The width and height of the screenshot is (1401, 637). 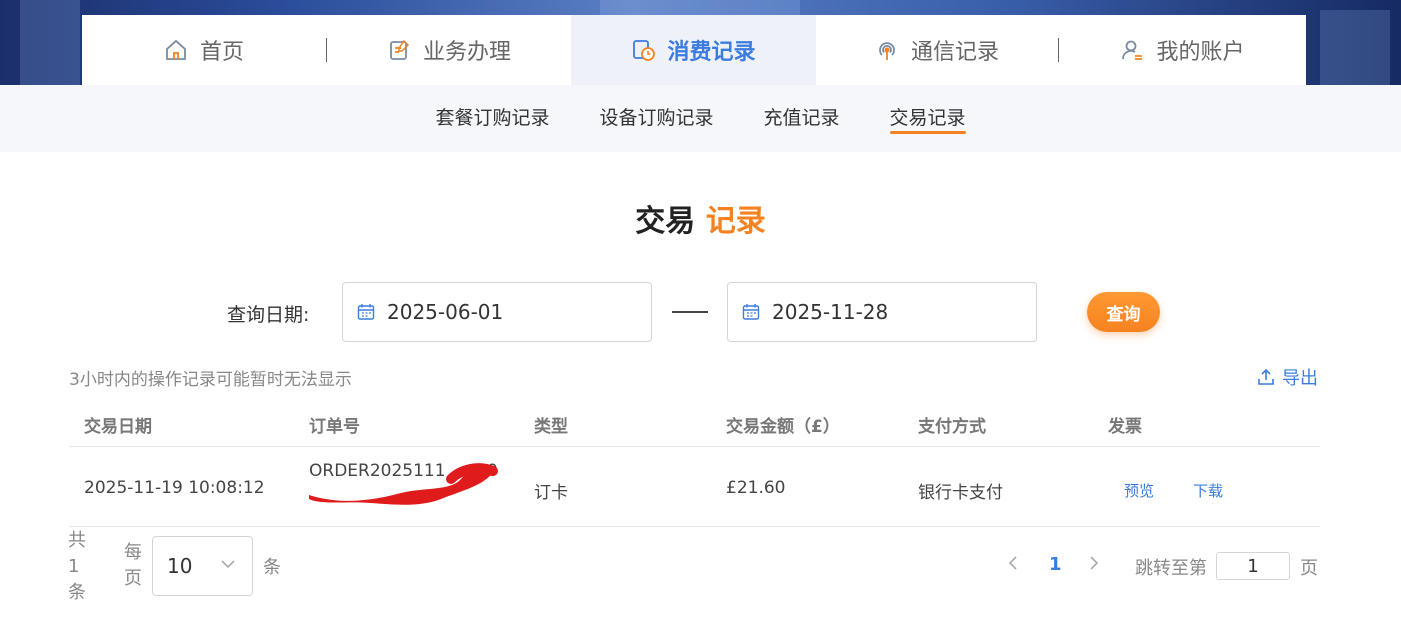 What do you see at coordinates (887, 51) in the screenshot?
I see `signal-icon` at bounding box center [887, 51].